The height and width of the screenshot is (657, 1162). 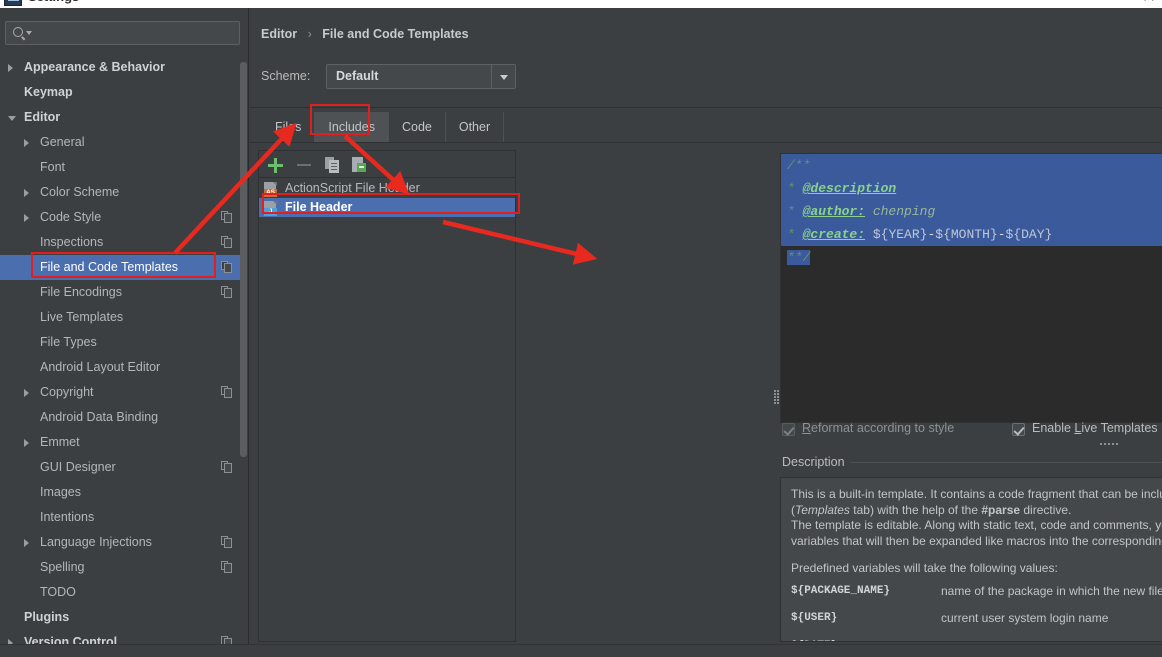 What do you see at coordinates (841, 590) in the screenshot?
I see `variable-name: ${PACKAGE_NAME}` at bounding box center [841, 590].